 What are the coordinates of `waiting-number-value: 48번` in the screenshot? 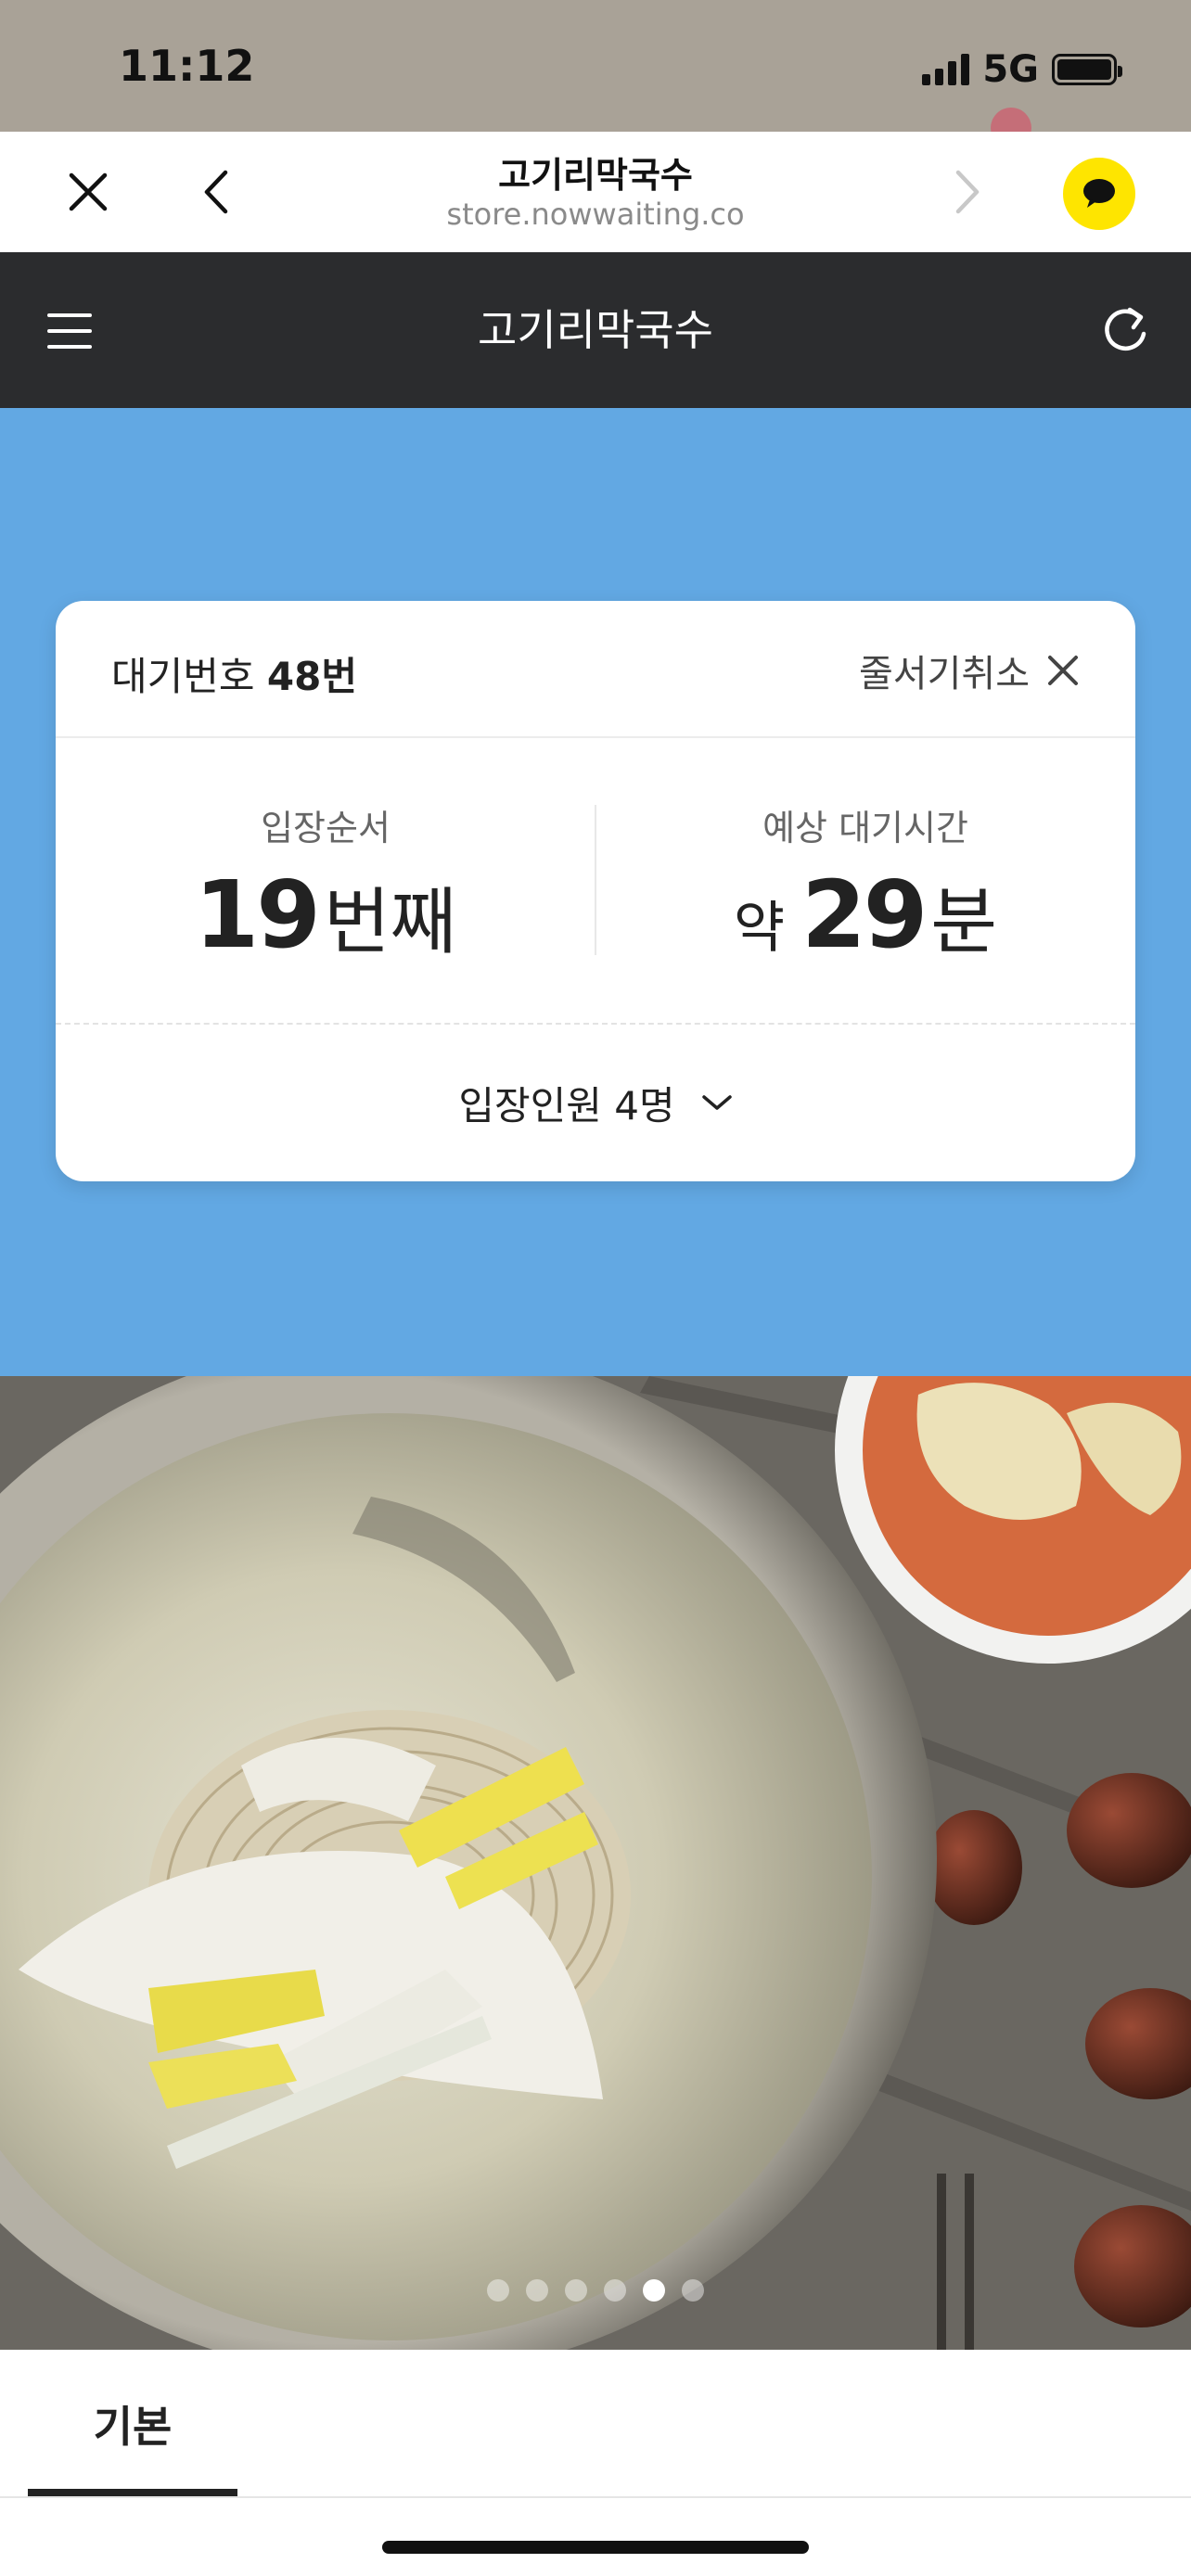 It's located at (312, 676).